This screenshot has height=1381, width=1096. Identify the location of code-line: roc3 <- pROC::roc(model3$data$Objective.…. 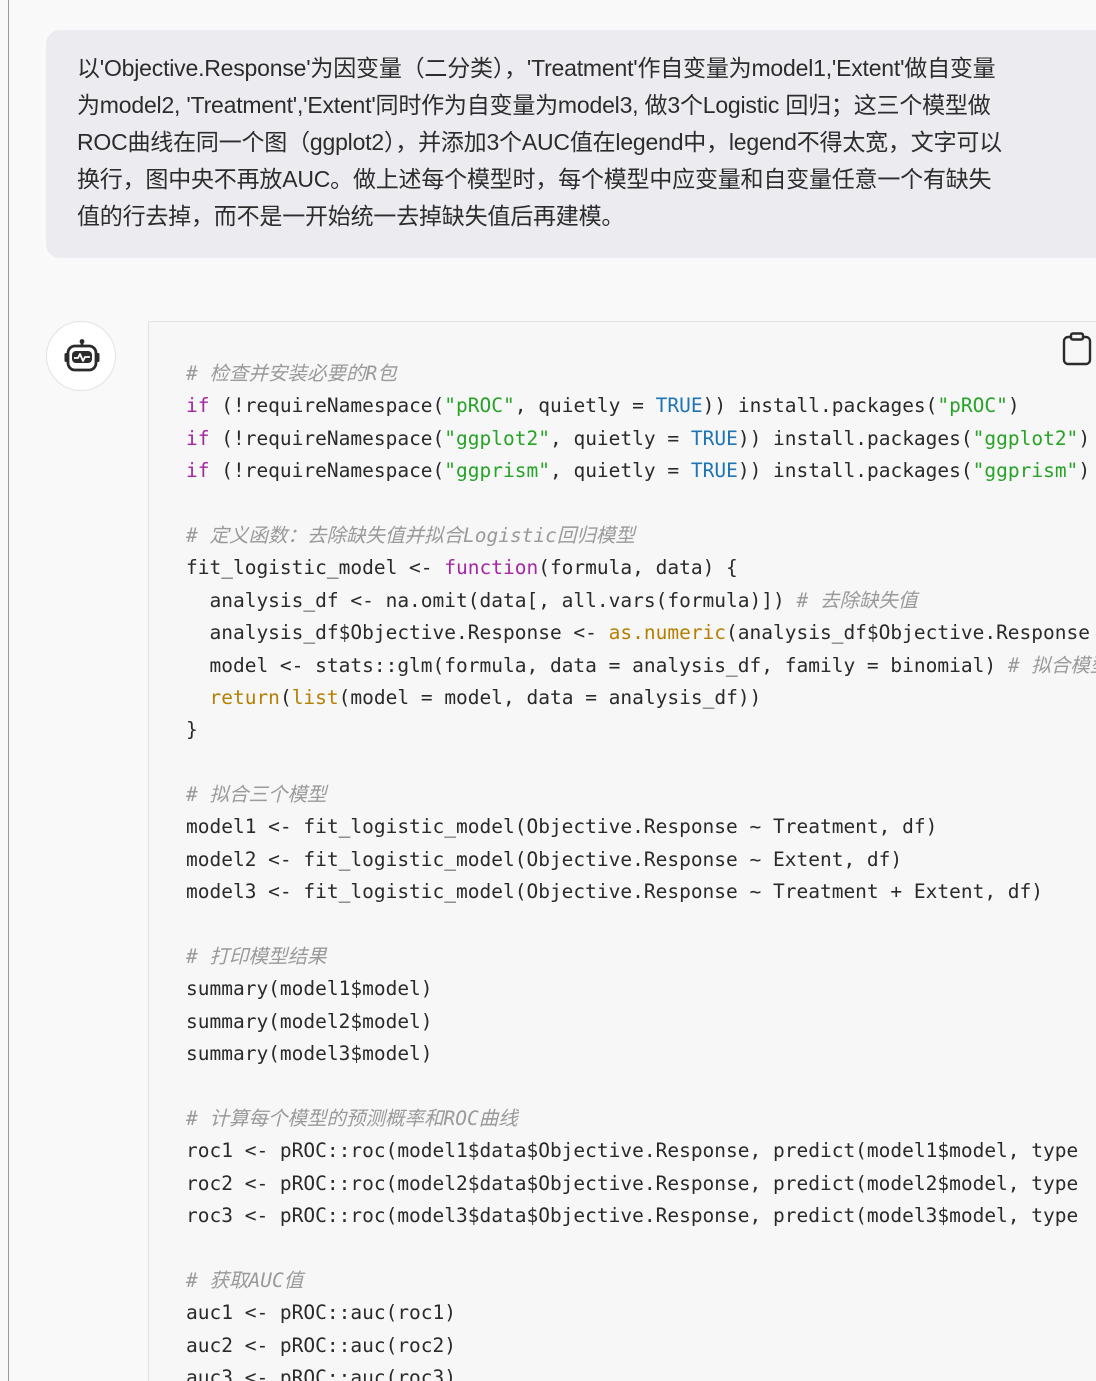
(641, 1216).